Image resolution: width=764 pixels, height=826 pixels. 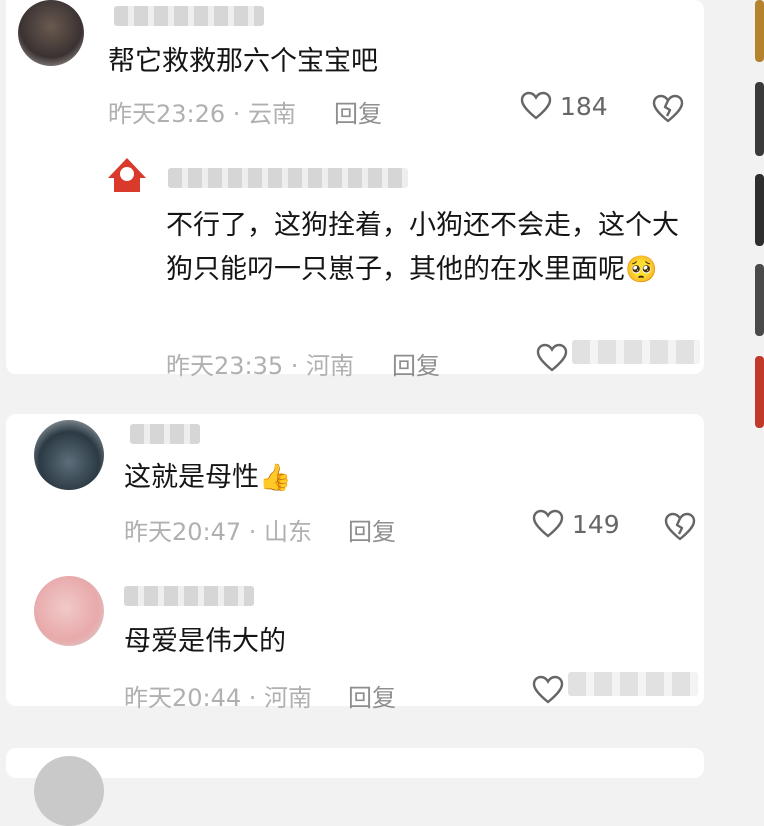 What do you see at coordinates (641, 270) in the screenshot?
I see `pleading-face-emoji: 🥺` at bounding box center [641, 270].